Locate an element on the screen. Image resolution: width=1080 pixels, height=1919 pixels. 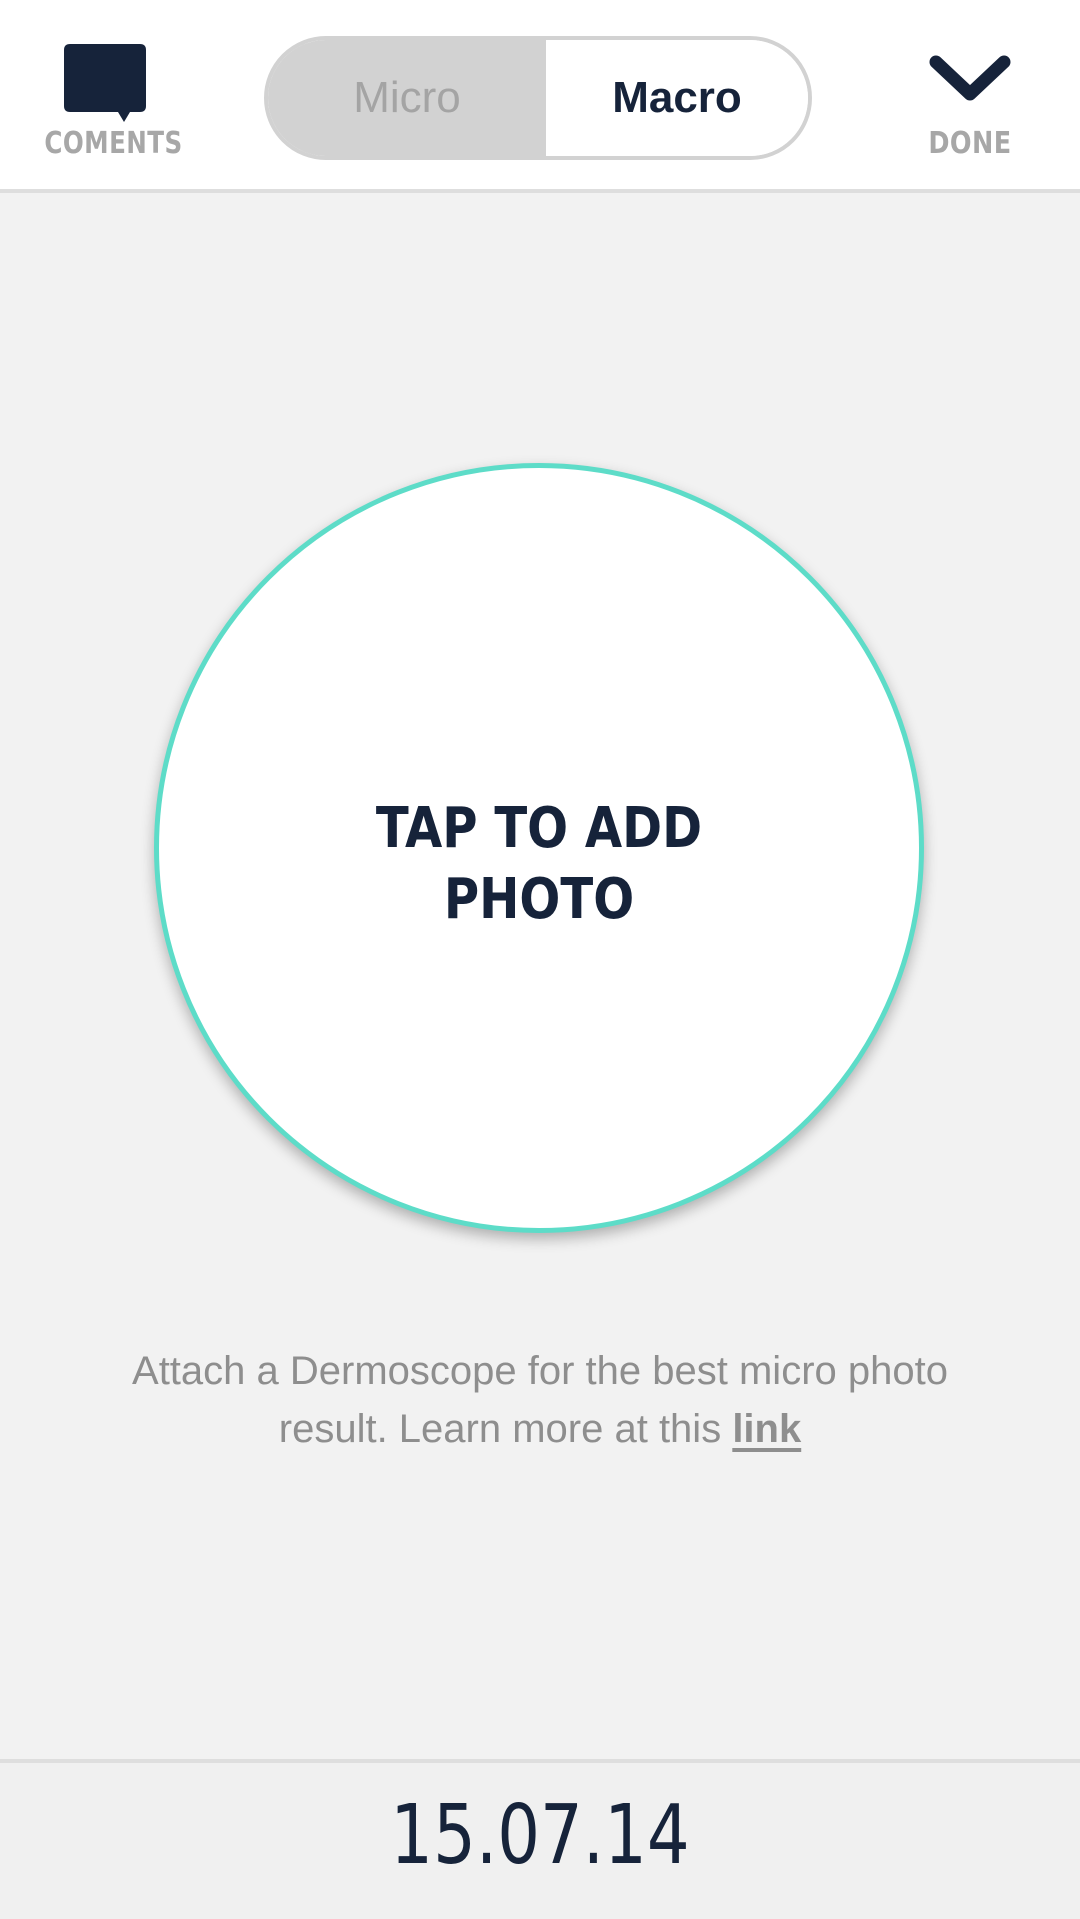
speech-bubble-icon is located at coordinates (105, 83).